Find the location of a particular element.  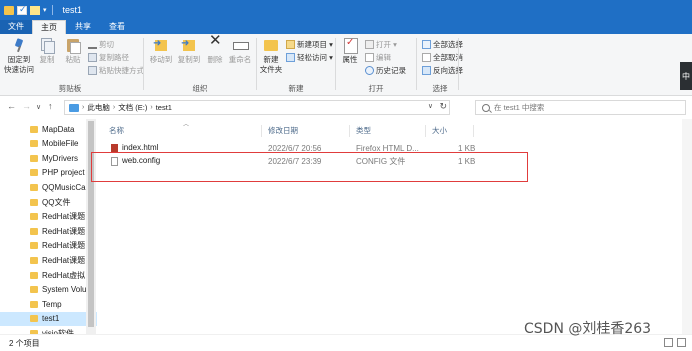

sidebar-item: PHP project is located at coordinates (48, 173).